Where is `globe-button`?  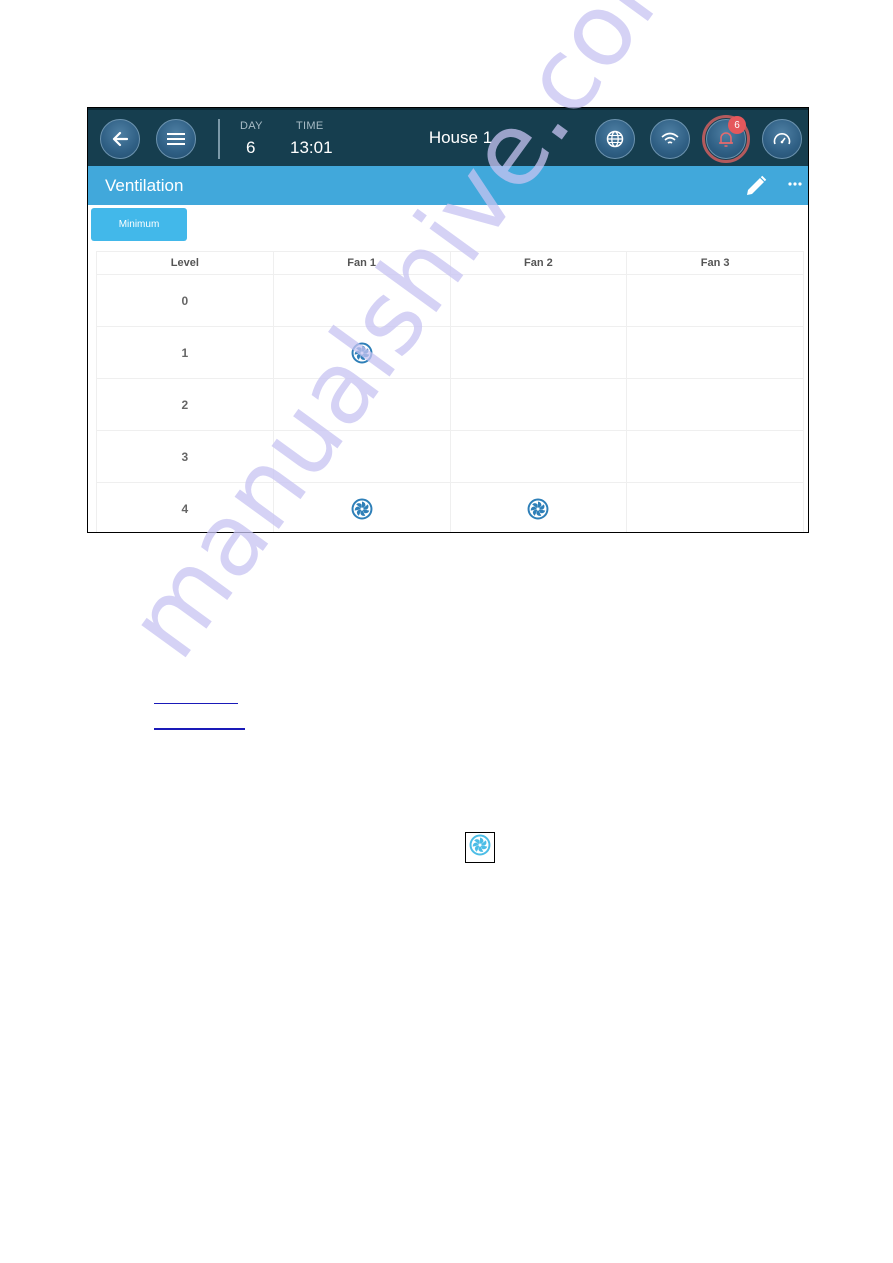
globe-button is located at coordinates (615, 139).